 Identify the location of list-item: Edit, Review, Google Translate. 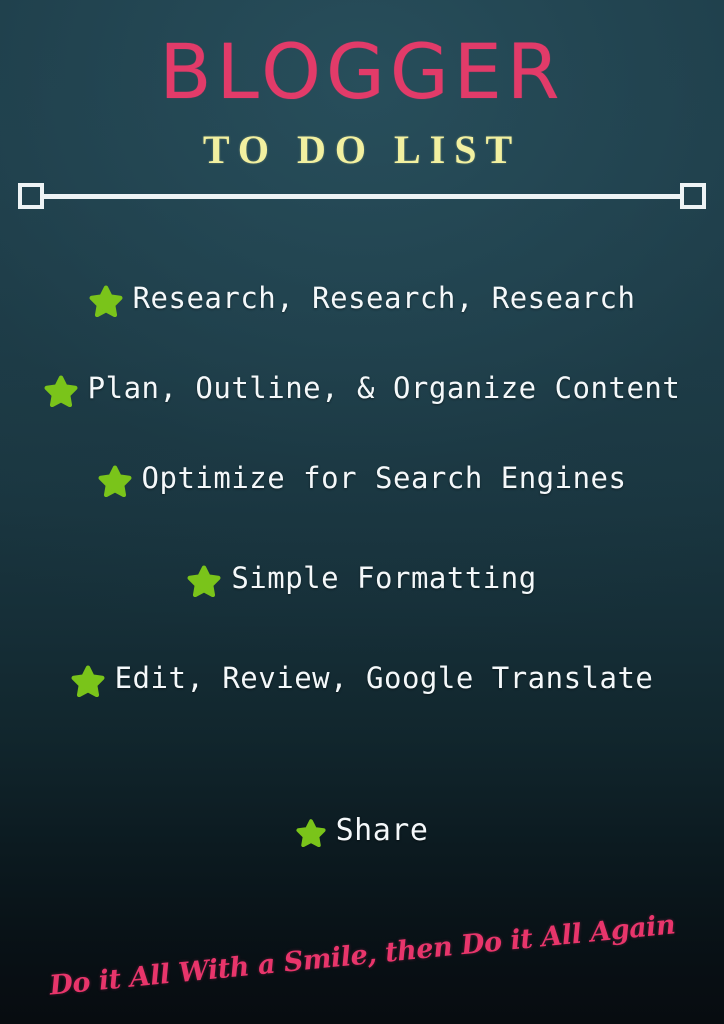
(362, 679).